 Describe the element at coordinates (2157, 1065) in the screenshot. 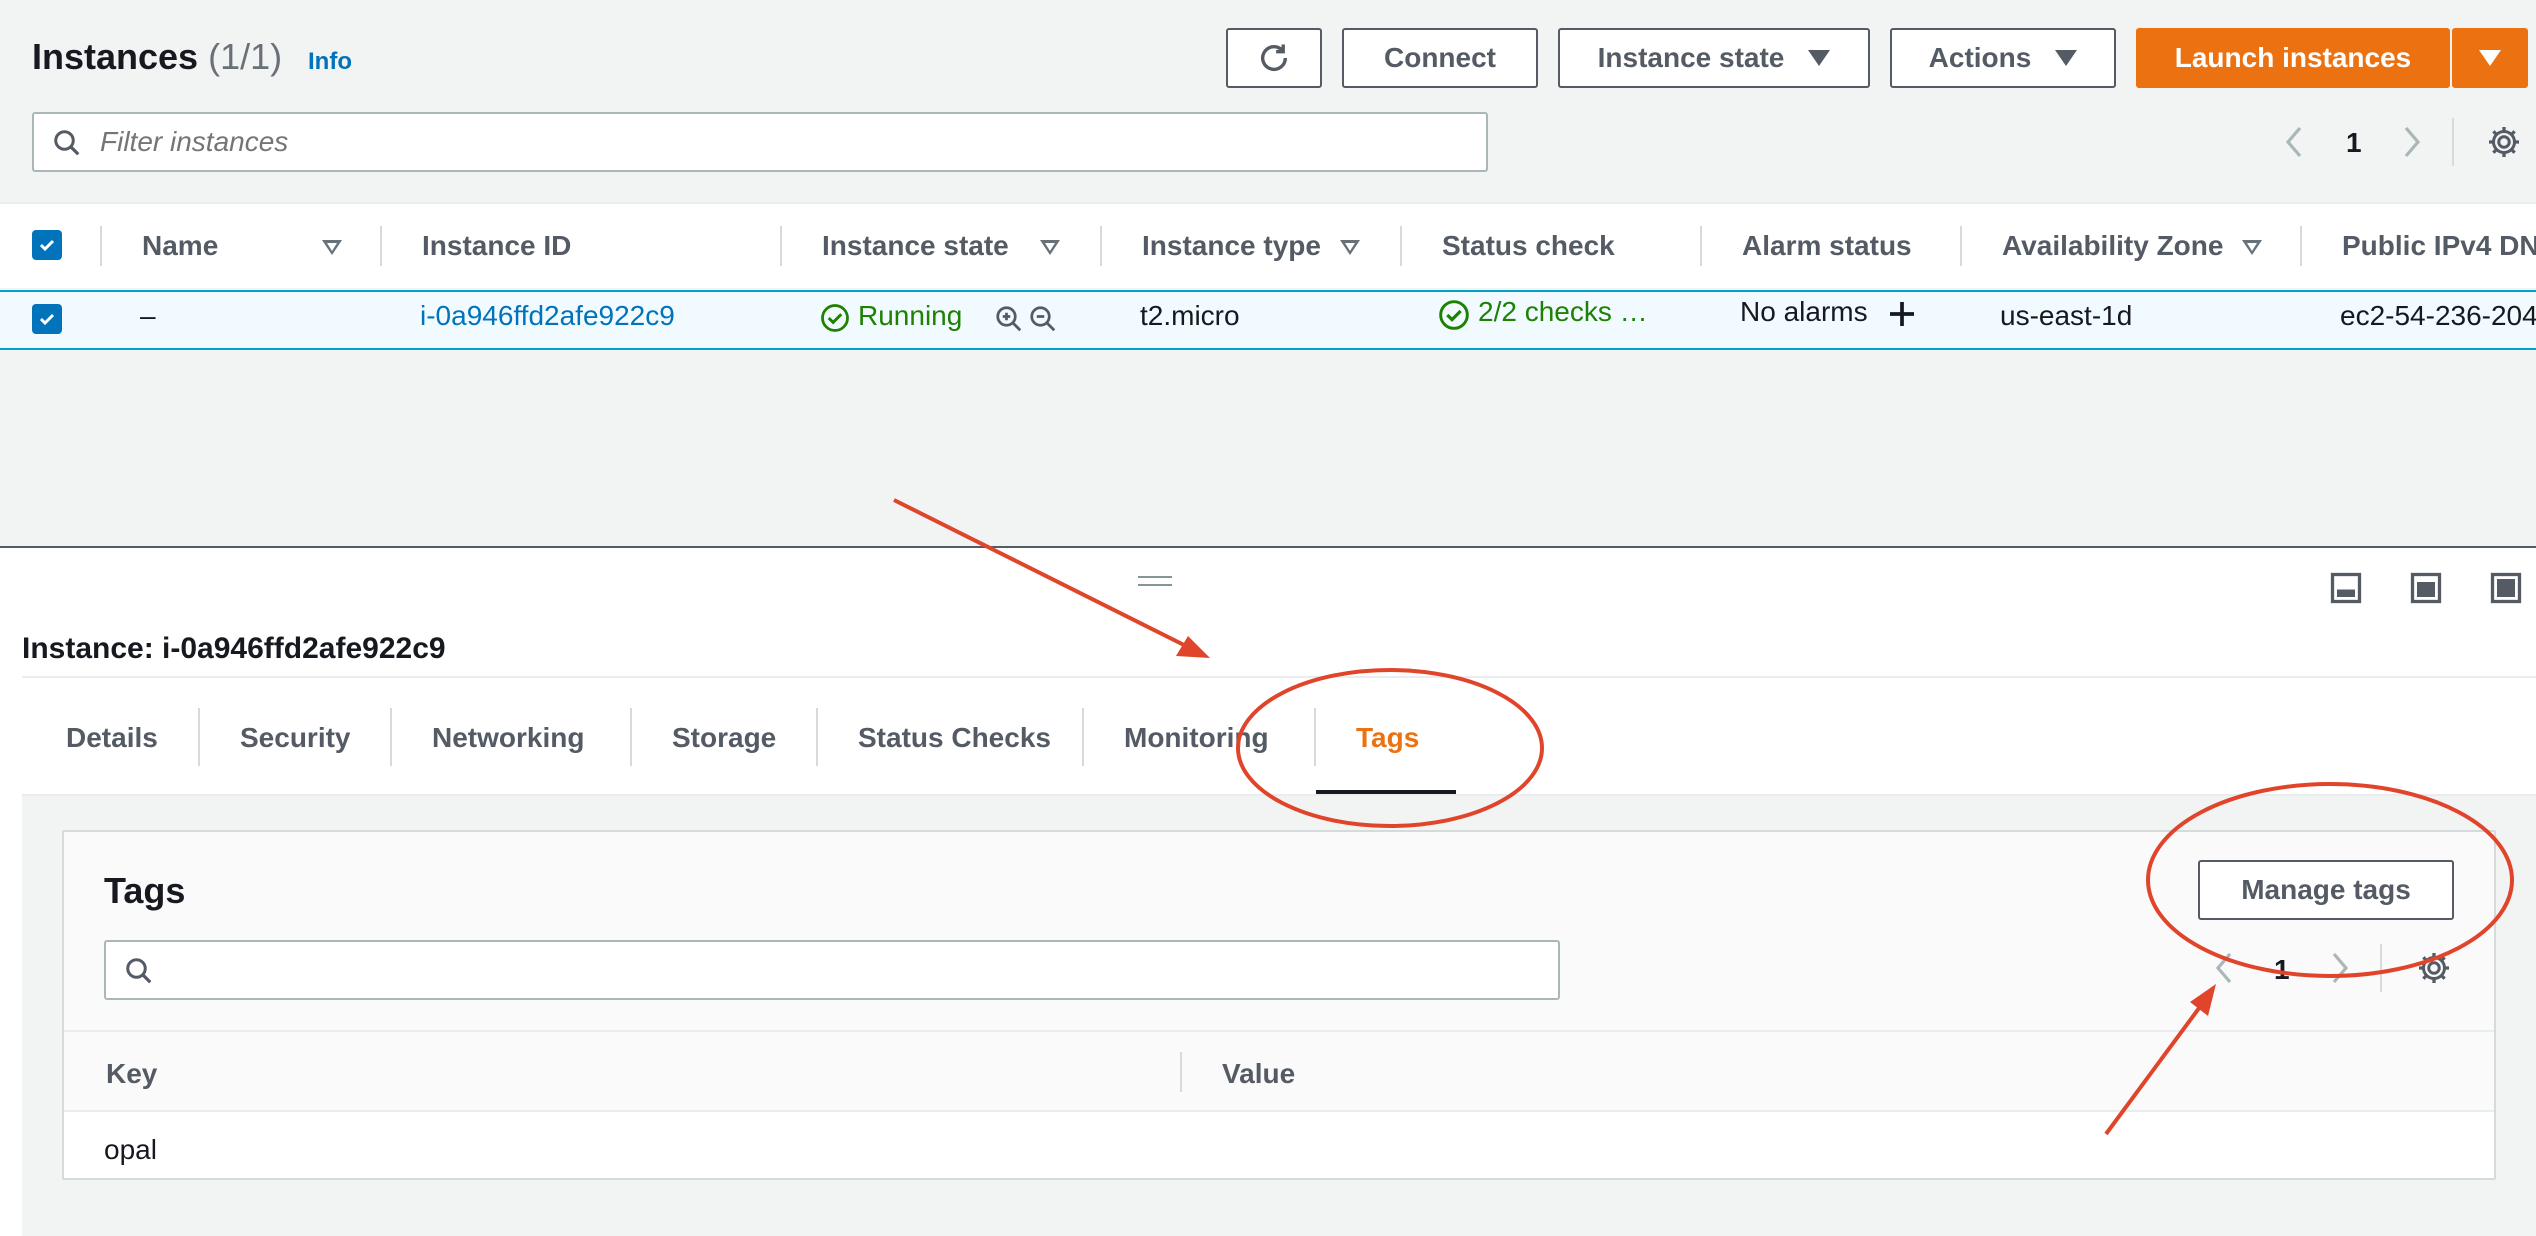

I see `annotation-arrow-manage-tags` at that location.